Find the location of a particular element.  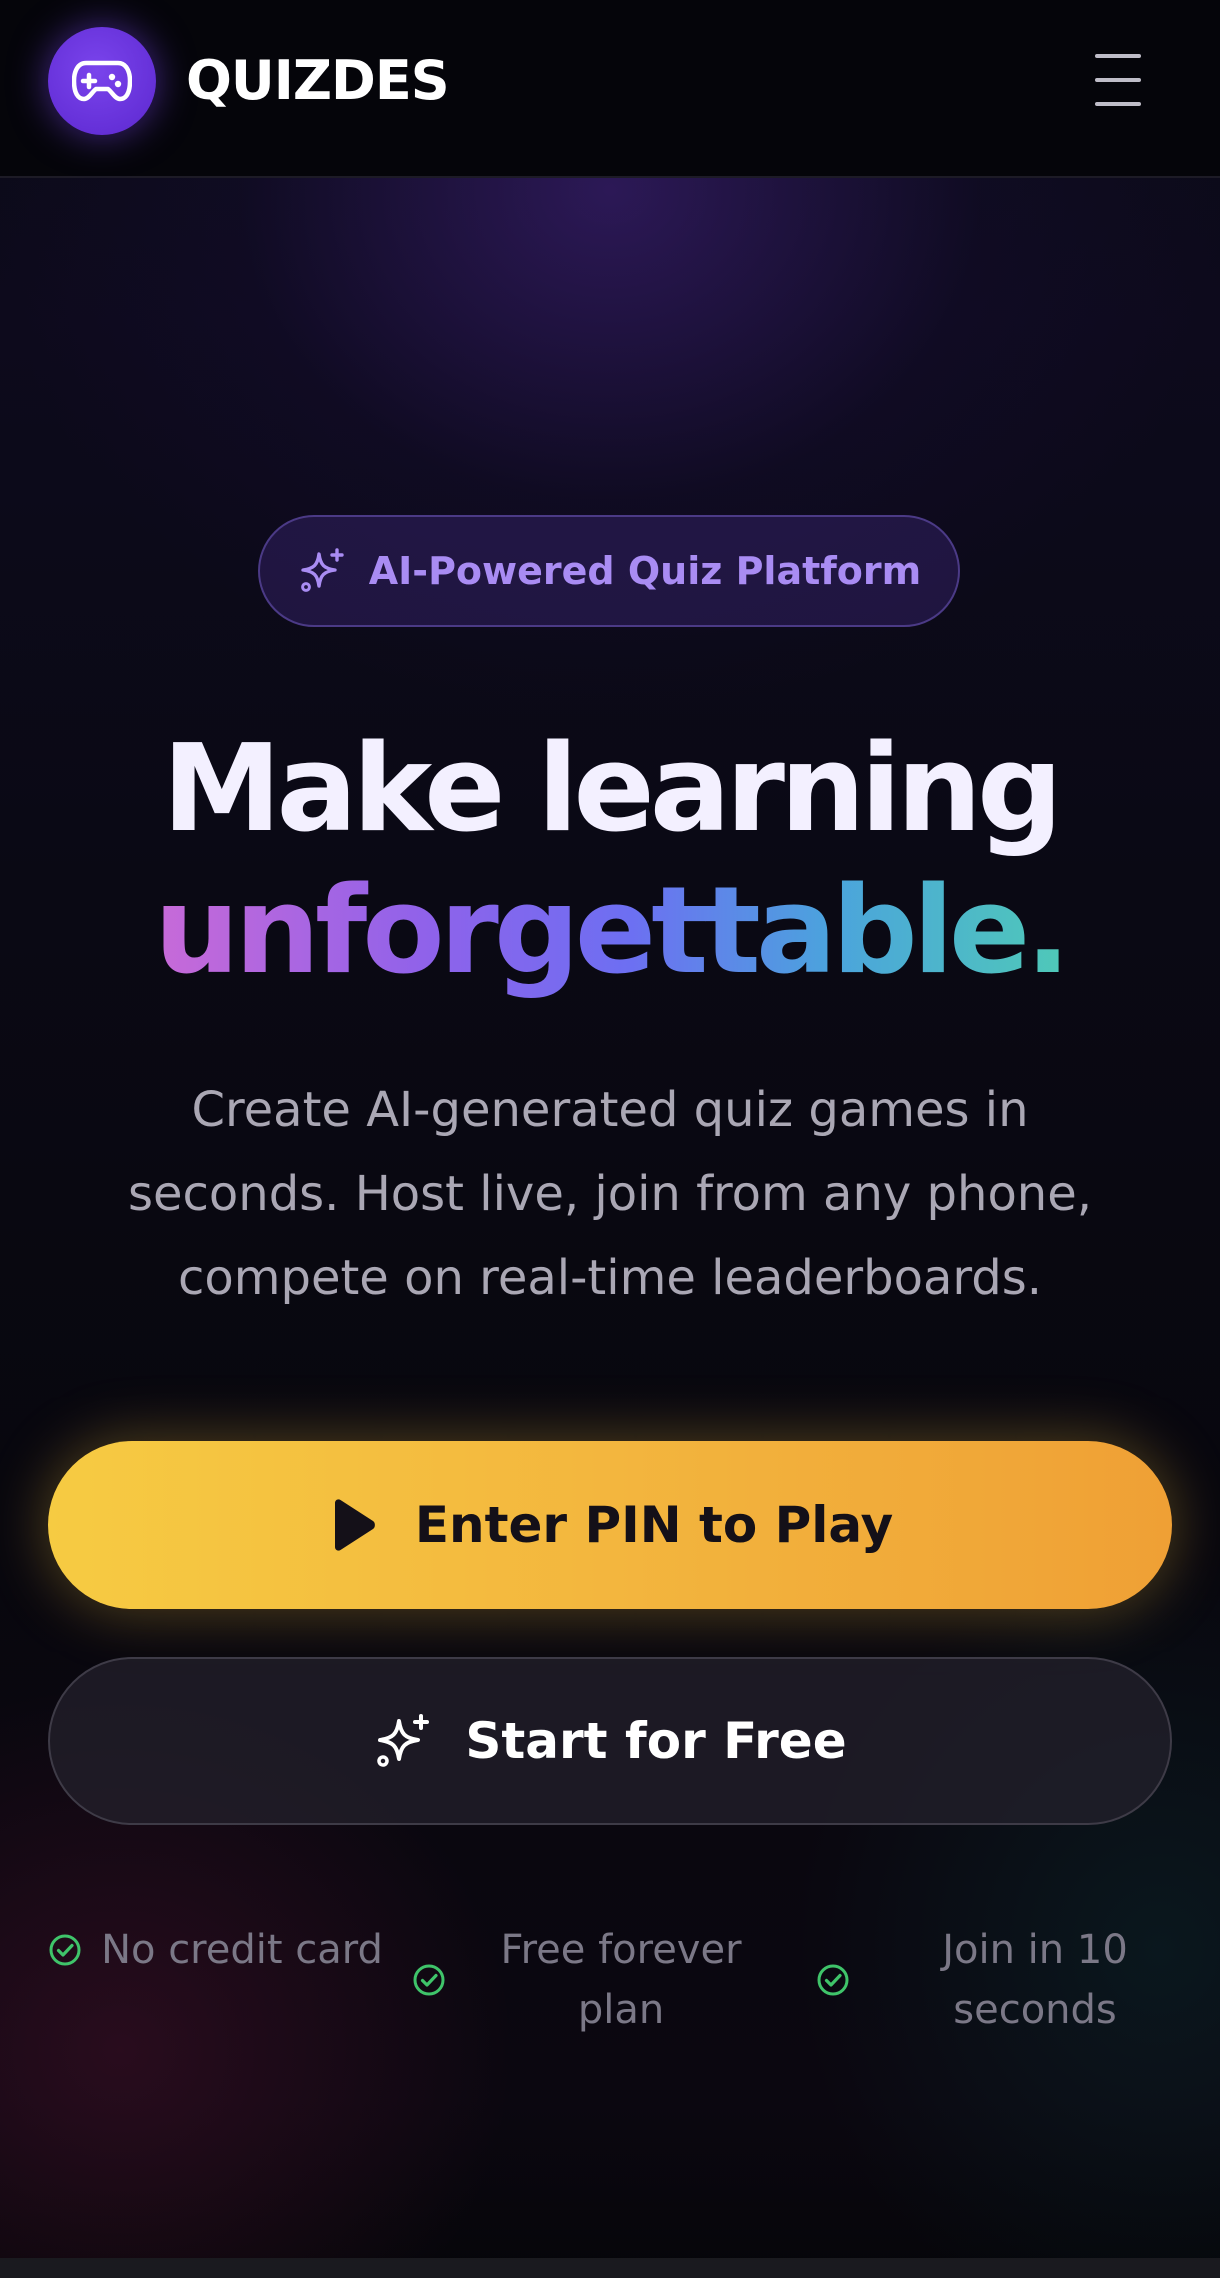

feature-item: No credit card is located at coordinates (220, 1950).